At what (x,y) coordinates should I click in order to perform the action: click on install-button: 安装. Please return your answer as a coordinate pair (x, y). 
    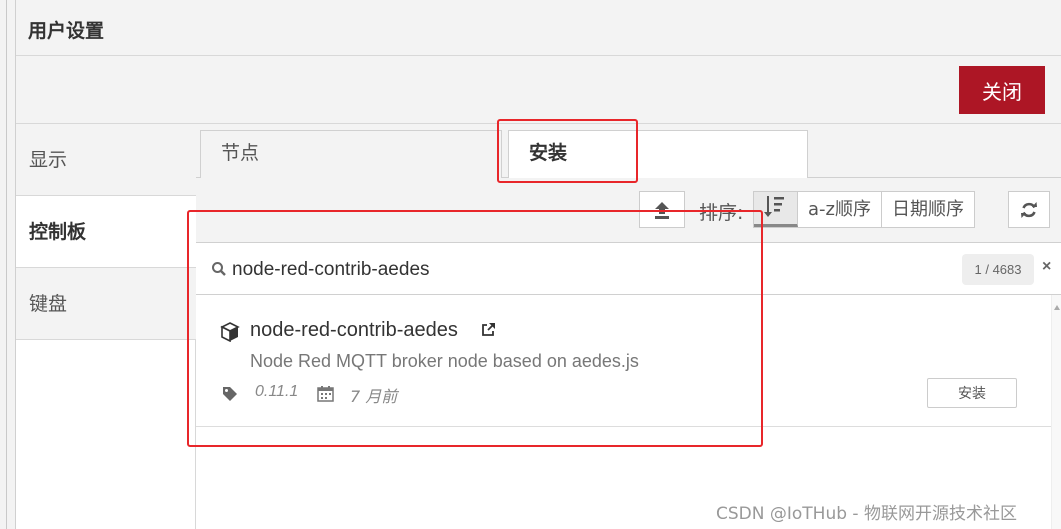
    Looking at the image, I should click on (972, 393).